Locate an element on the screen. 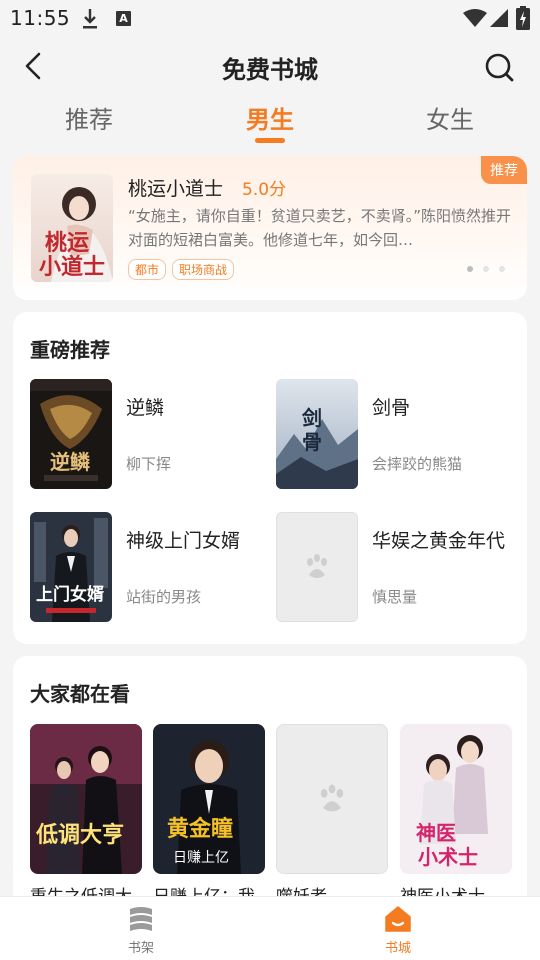  signal-icon is located at coordinates (499, 18).